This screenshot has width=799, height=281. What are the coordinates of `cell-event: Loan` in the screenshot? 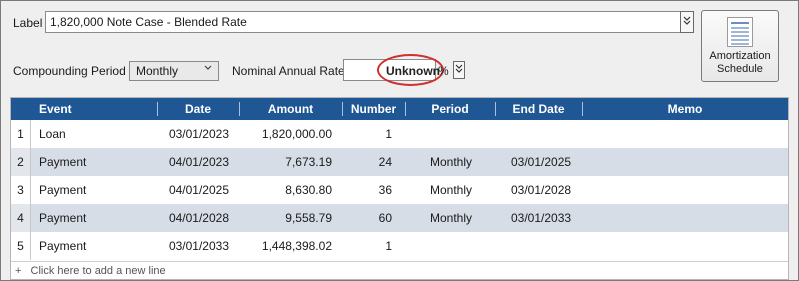 It's located at (52, 134).